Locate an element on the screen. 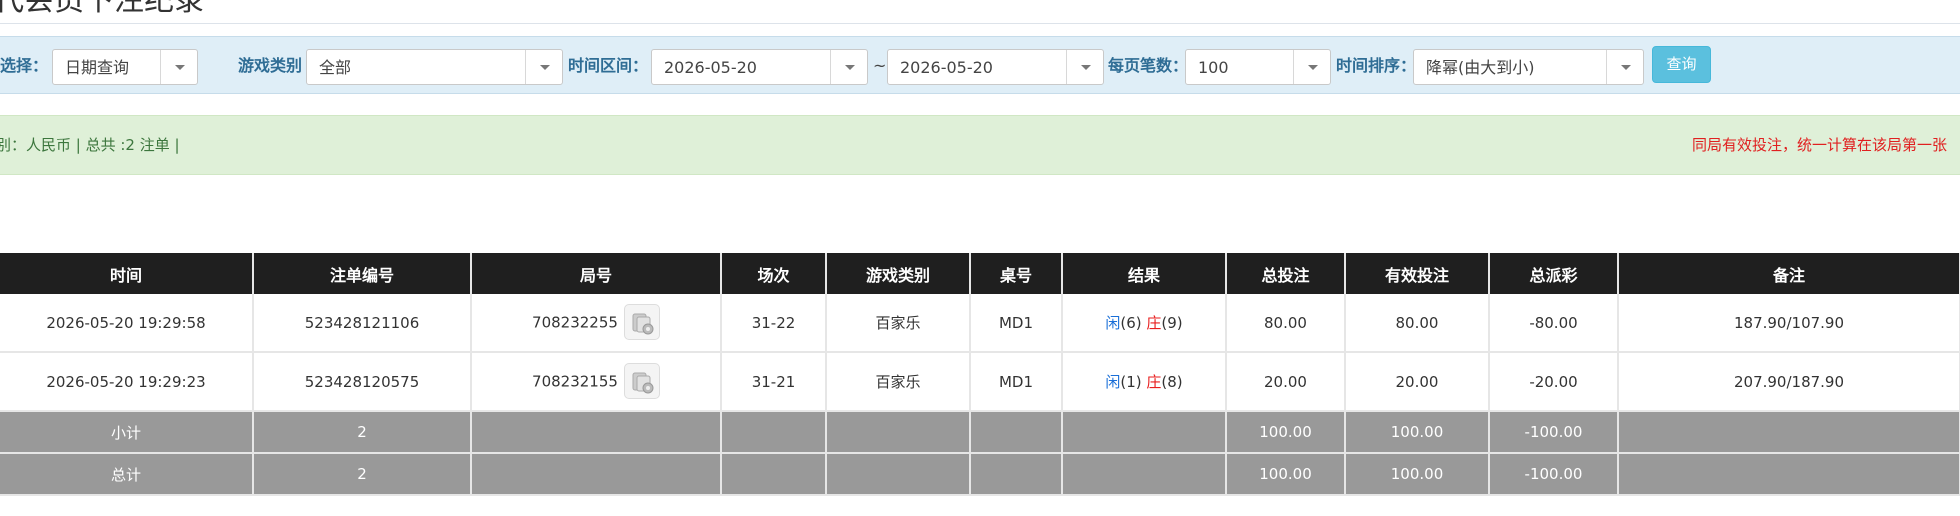 The width and height of the screenshot is (1960, 516). subtotal-total-bet: 100.00 is located at coordinates (1286, 432).